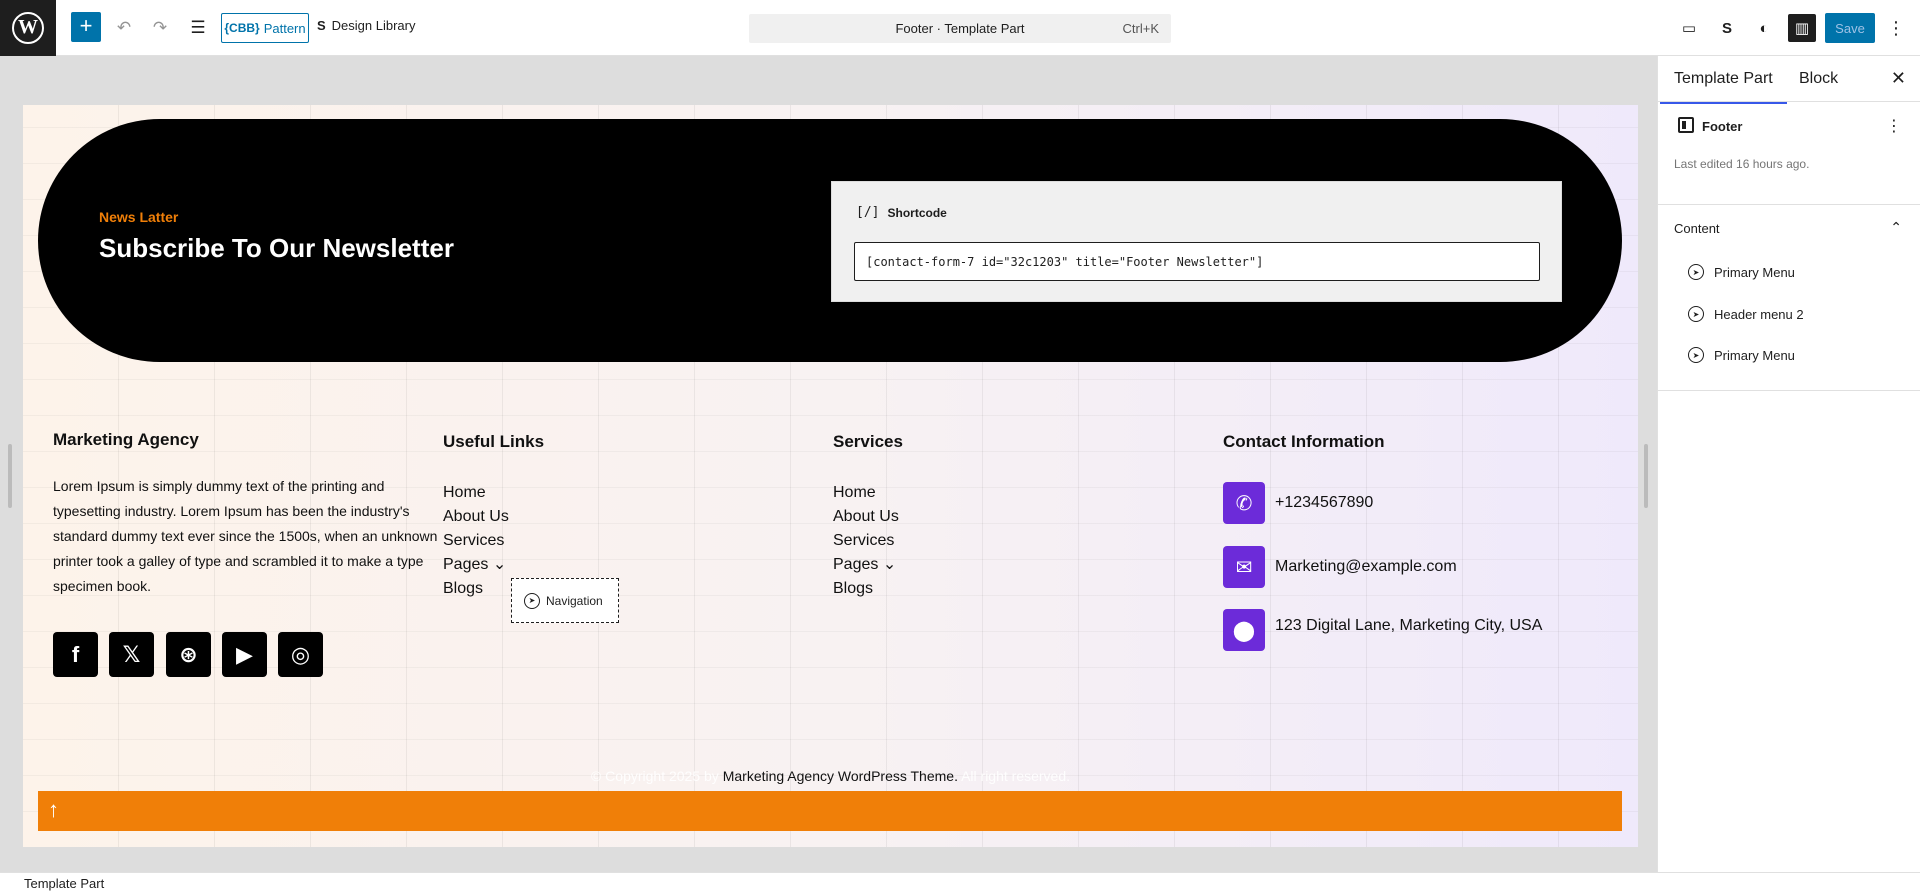  Describe the element at coordinates (493, 442) in the screenshot. I see `useful-links-title: Useful Links` at that location.